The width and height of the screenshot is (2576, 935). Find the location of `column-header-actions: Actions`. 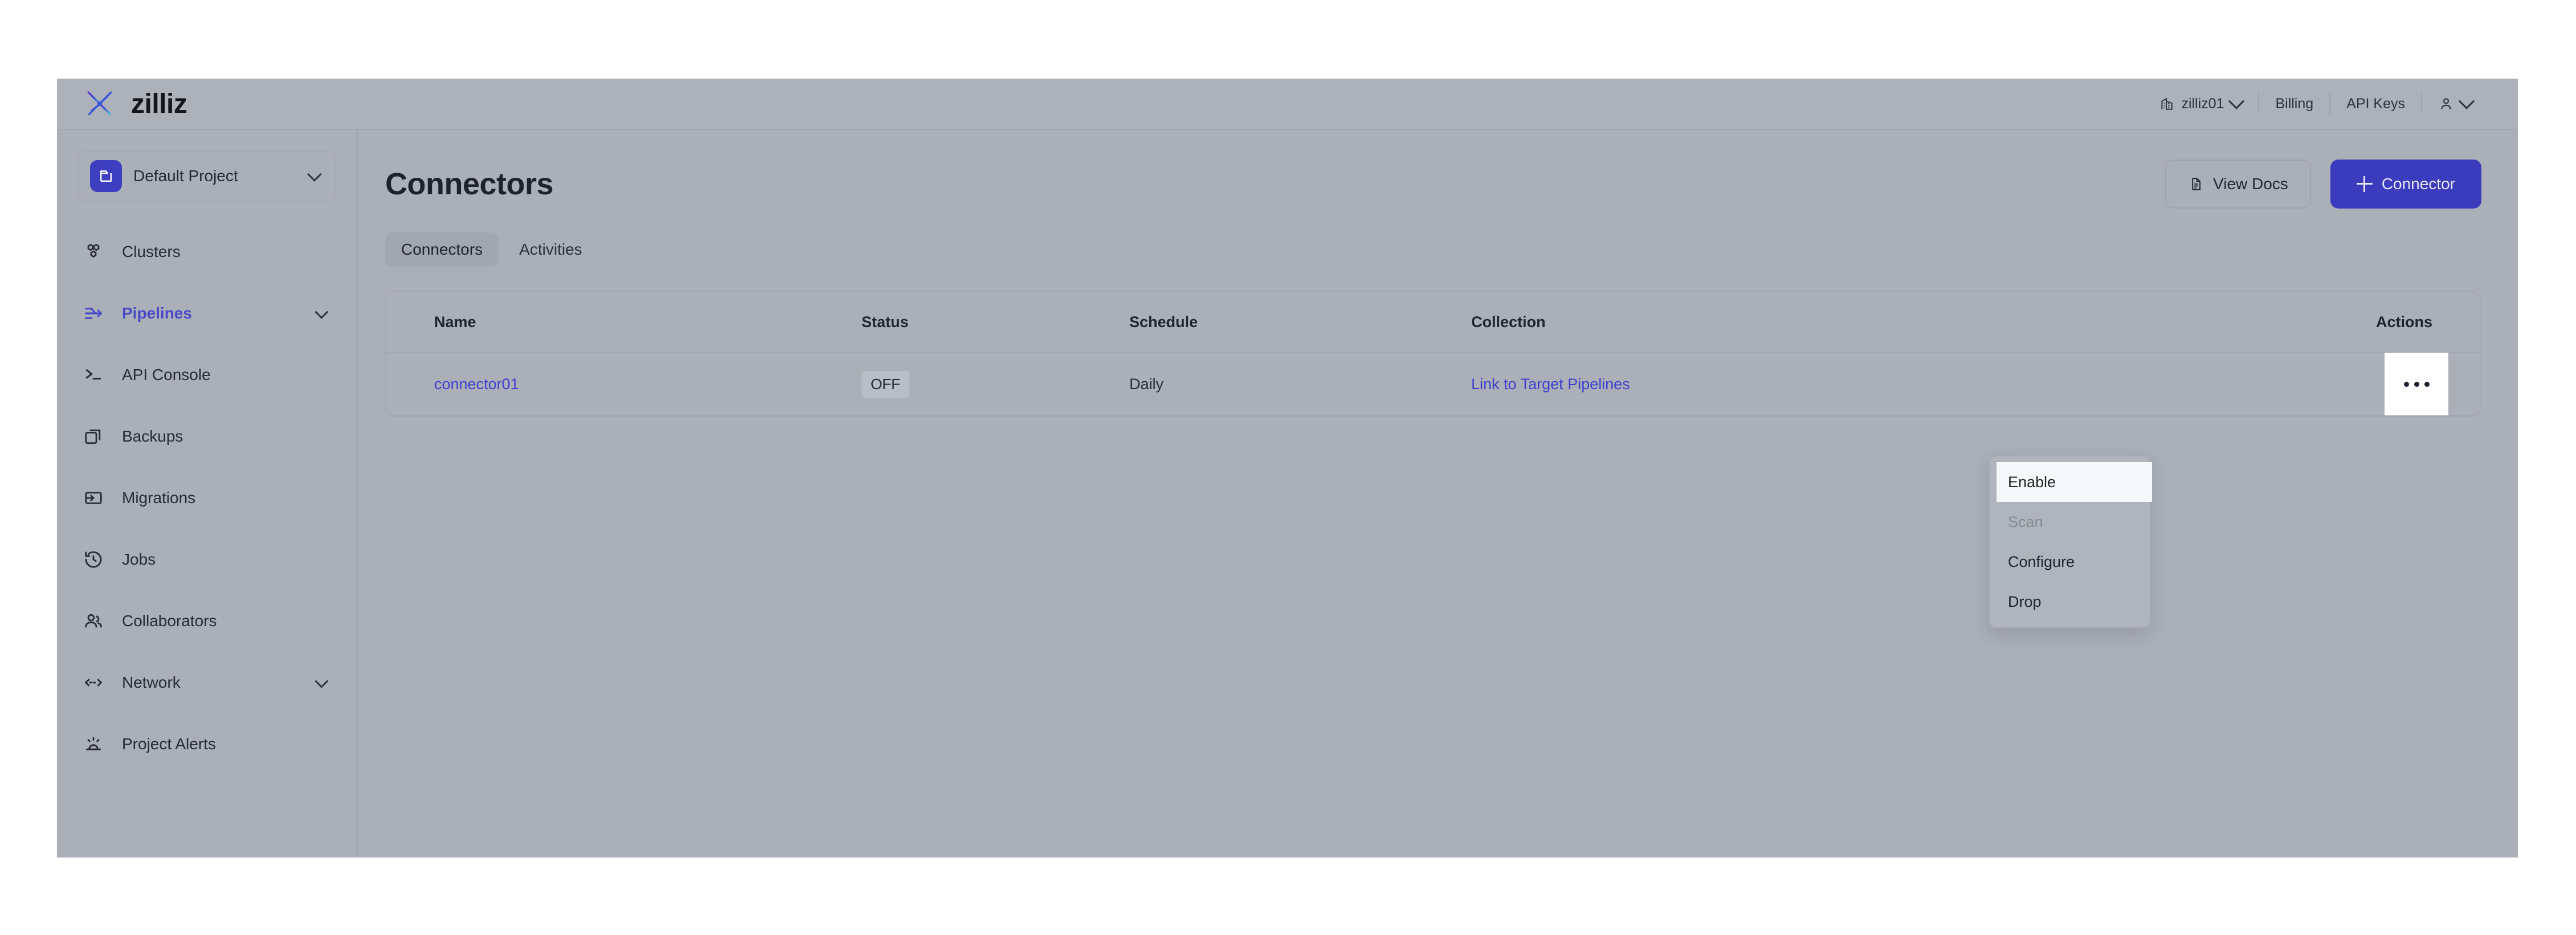

column-header-actions: Actions is located at coordinates (2404, 321).